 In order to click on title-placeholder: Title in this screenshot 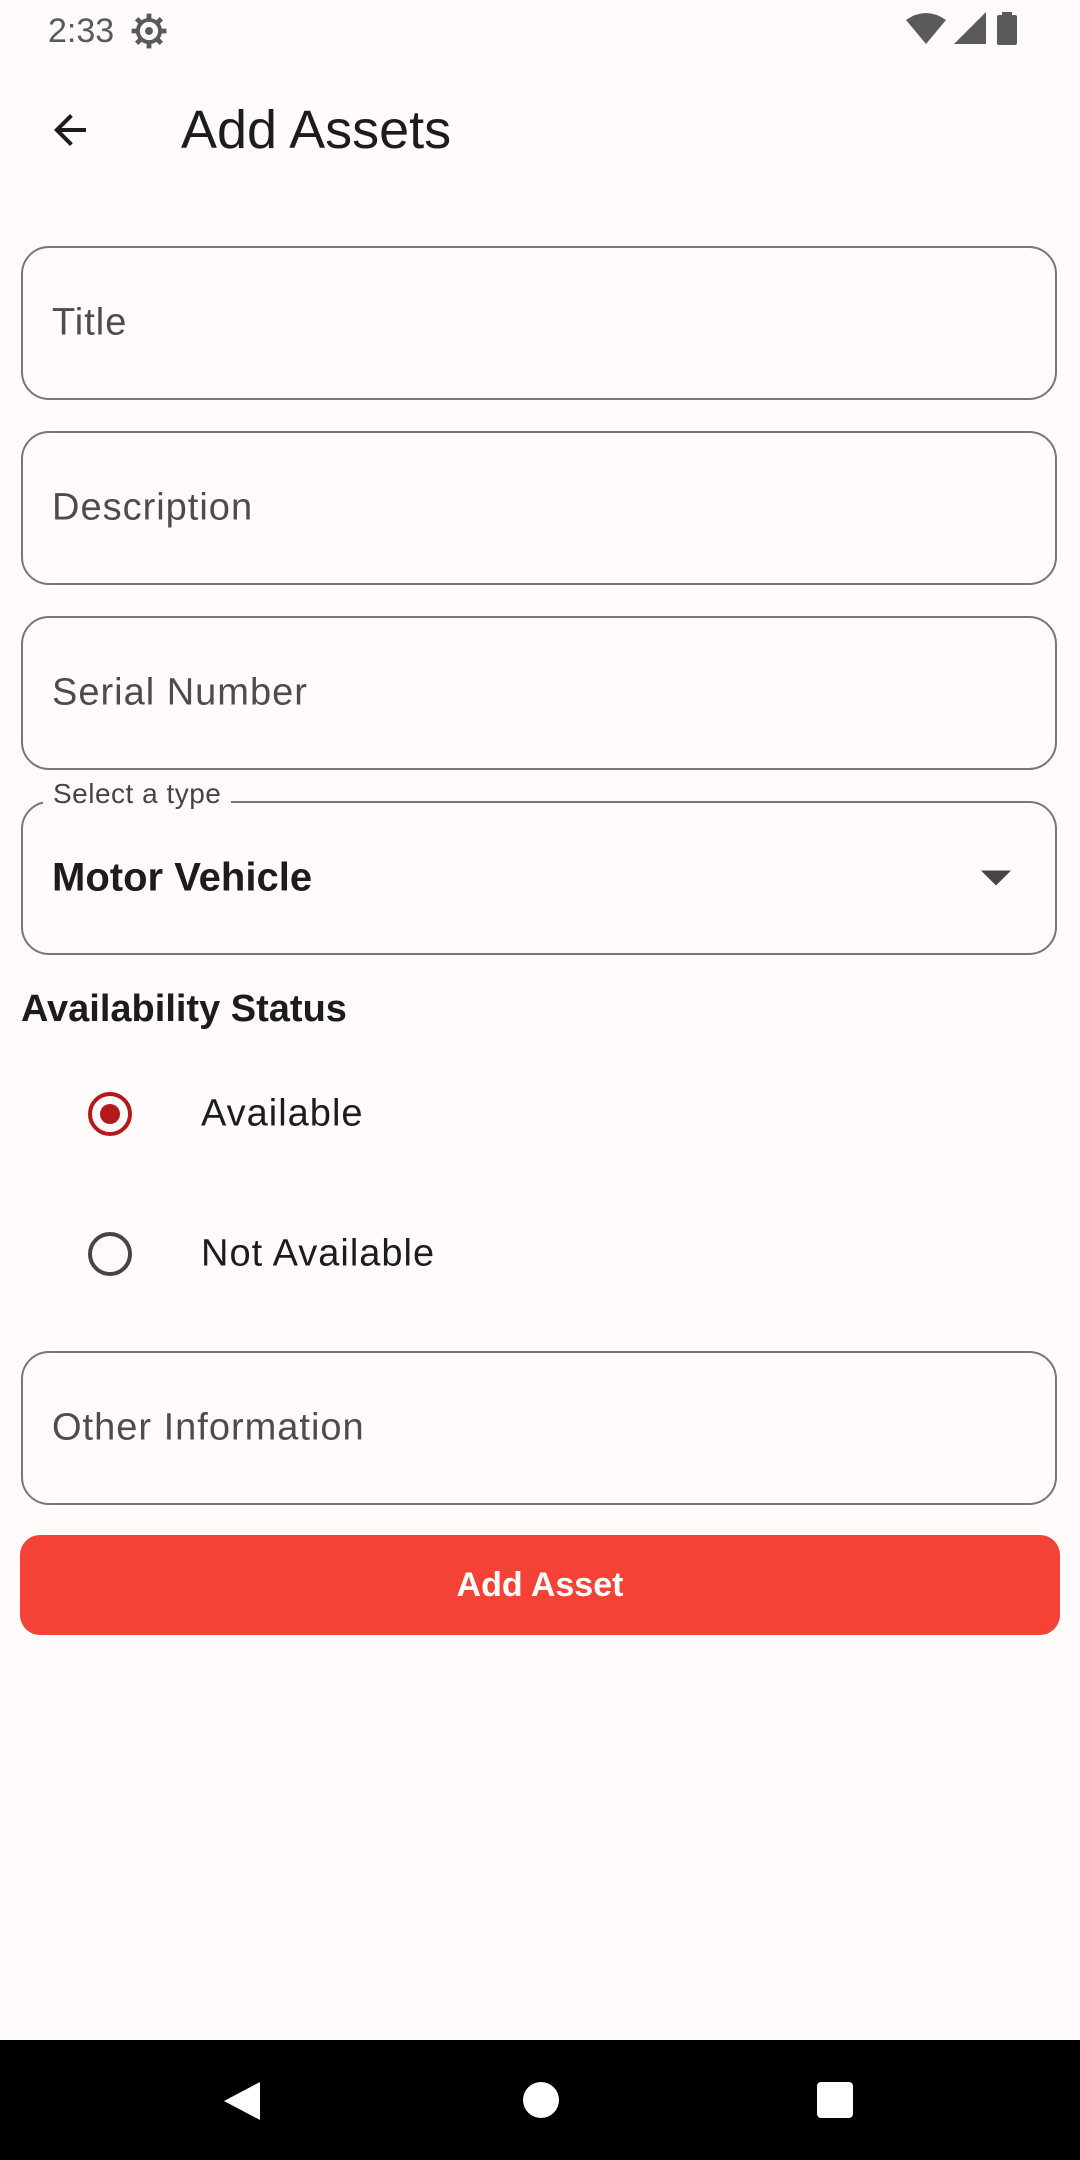, I will do `click(90, 322)`.